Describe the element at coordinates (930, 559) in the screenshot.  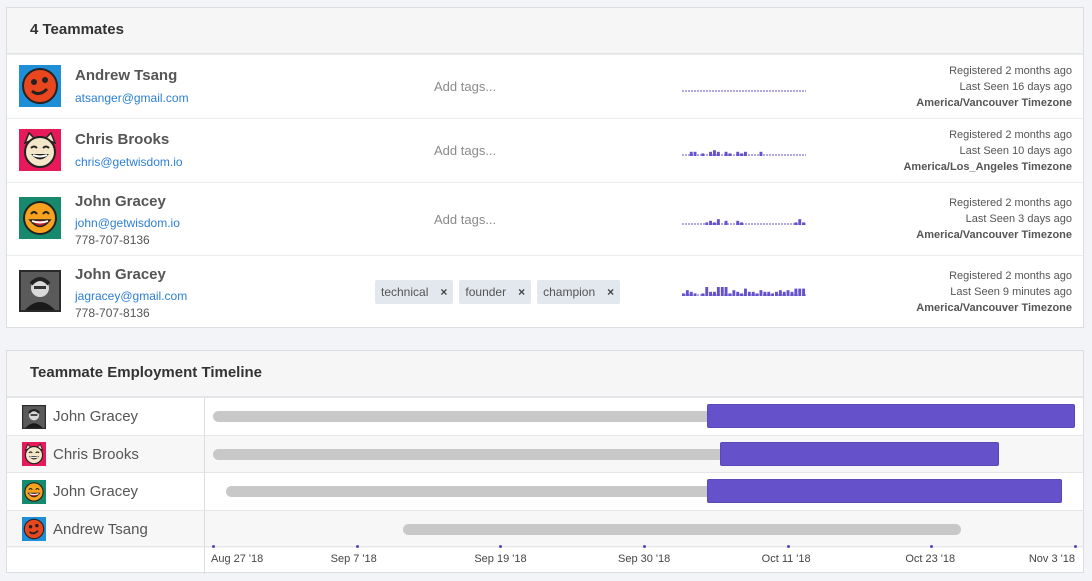
I see `axis-tick-label: Oct 23 '18` at that location.